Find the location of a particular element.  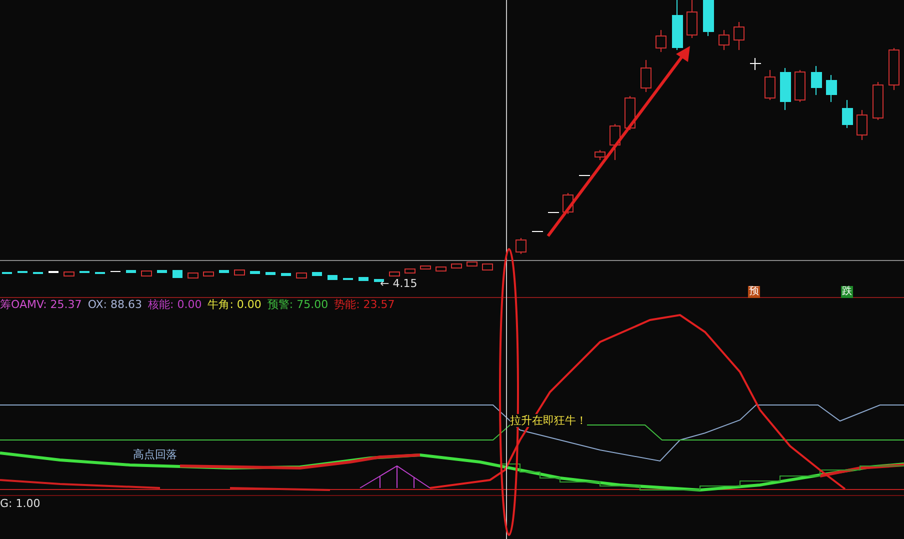

signal-tag: 跌 is located at coordinates (847, 292).